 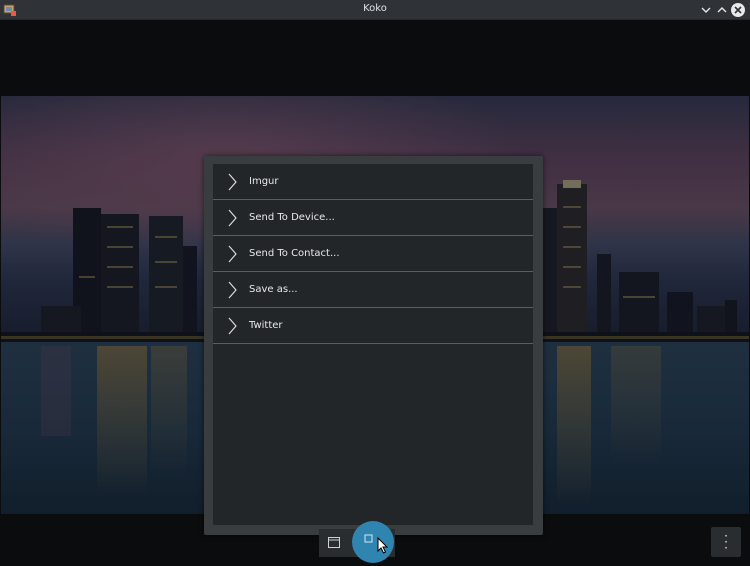 I want to click on minimize-icon, so click(x=706, y=10).